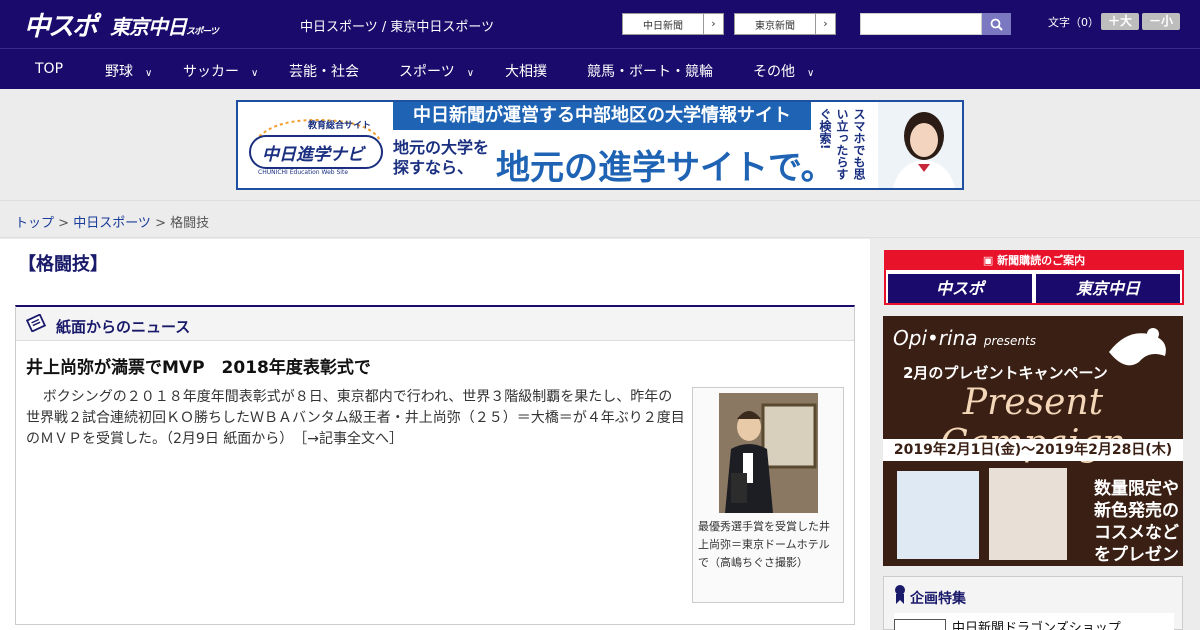 The image size is (1200, 630). I want to click on nav-label: 野球, so click(119, 72).